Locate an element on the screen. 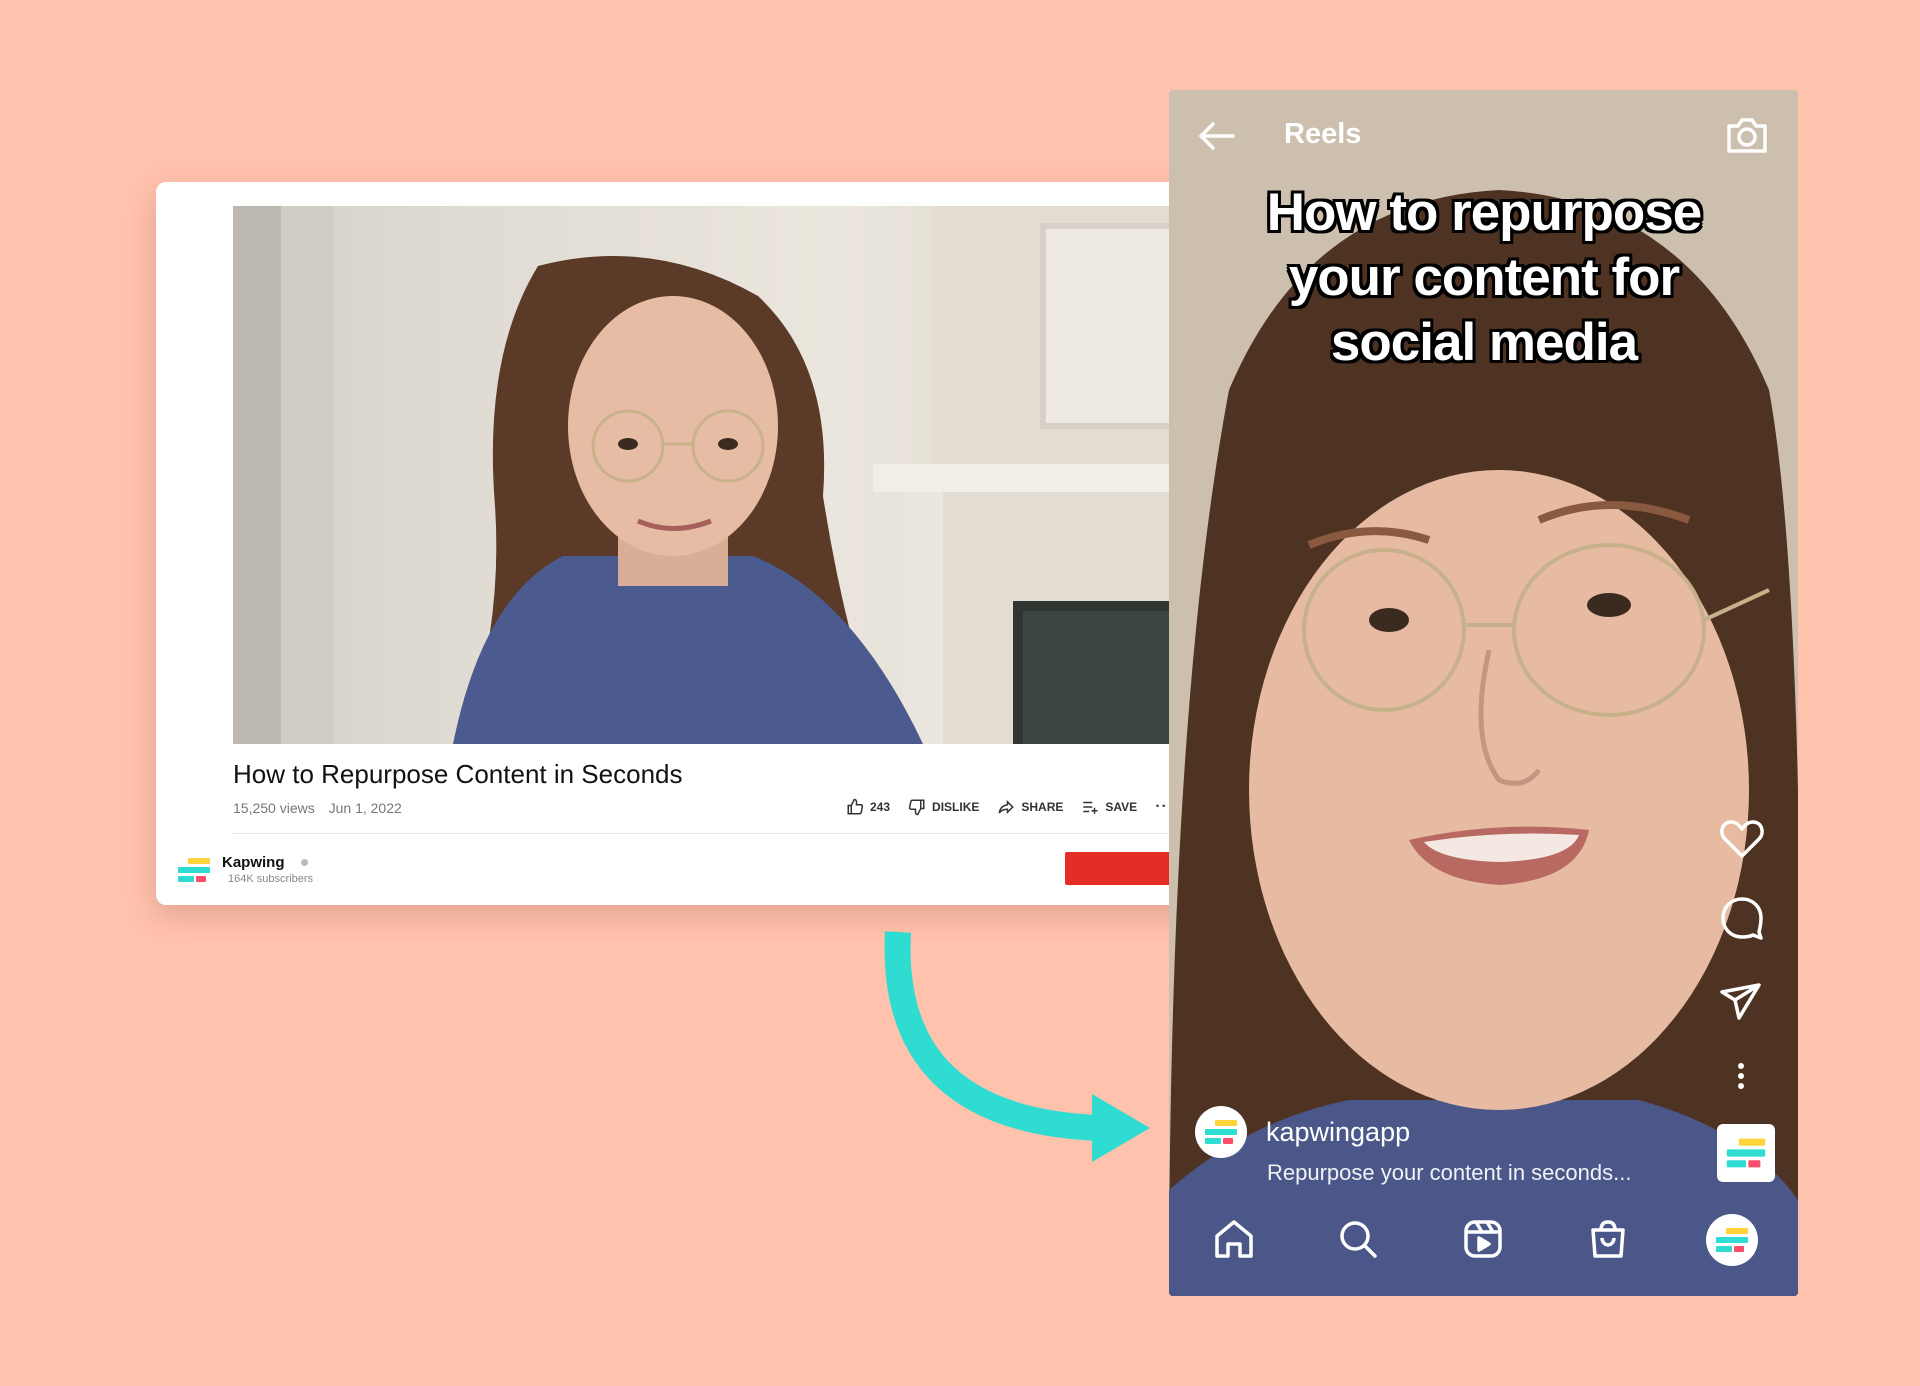 This screenshot has height=1386, width=1920. video-meta: 15,250 views Jun 1, 2022 is located at coordinates (317, 808).